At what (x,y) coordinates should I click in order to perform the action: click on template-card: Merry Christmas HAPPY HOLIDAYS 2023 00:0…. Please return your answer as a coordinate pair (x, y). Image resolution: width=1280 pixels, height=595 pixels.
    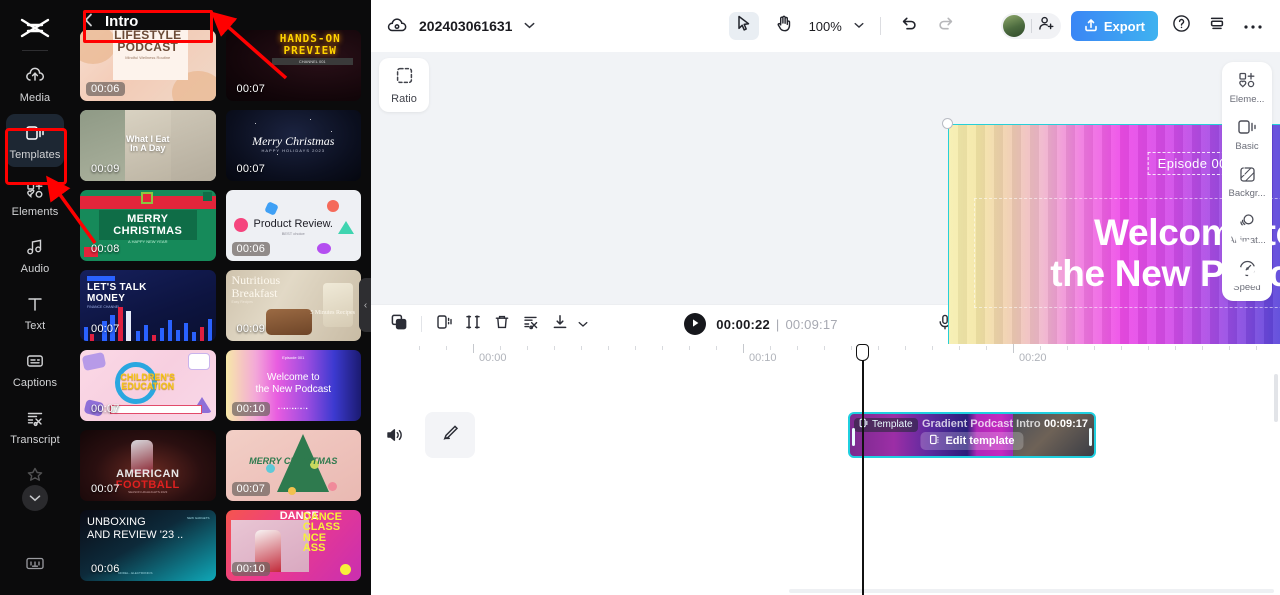
    Looking at the image, I should click on (293, 145).